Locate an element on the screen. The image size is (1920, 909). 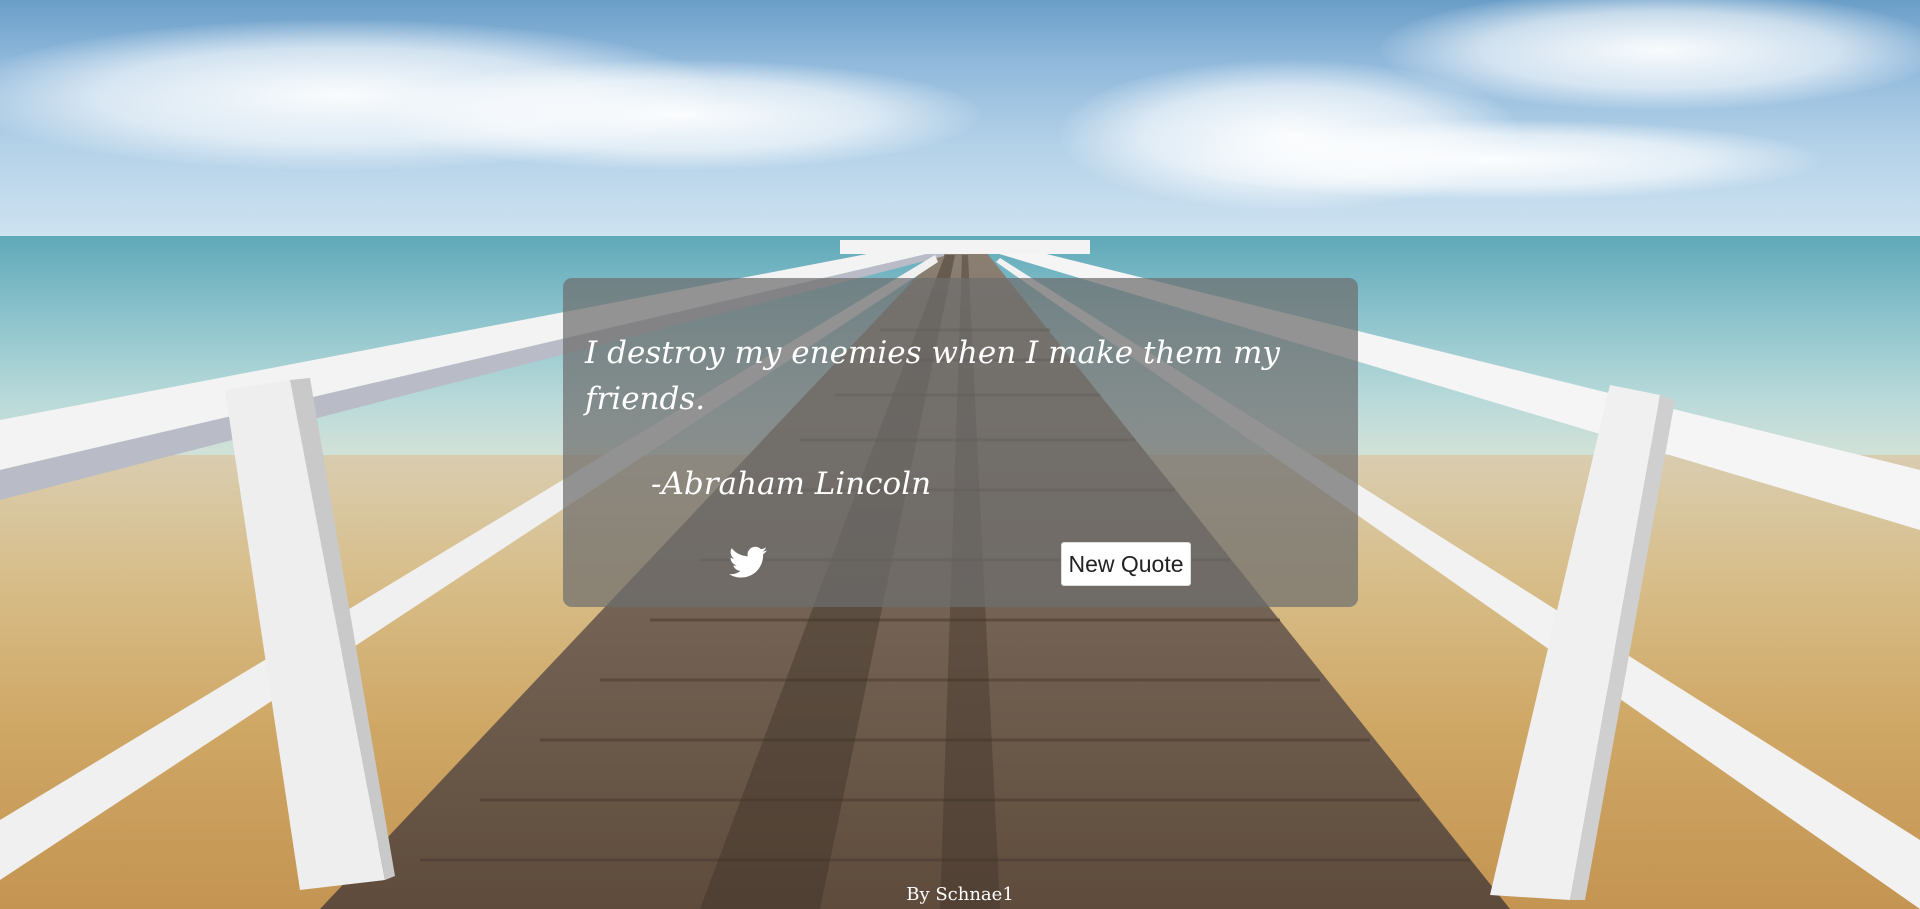
new-quote-button: New Quote is located at coordinates (1126, 564).